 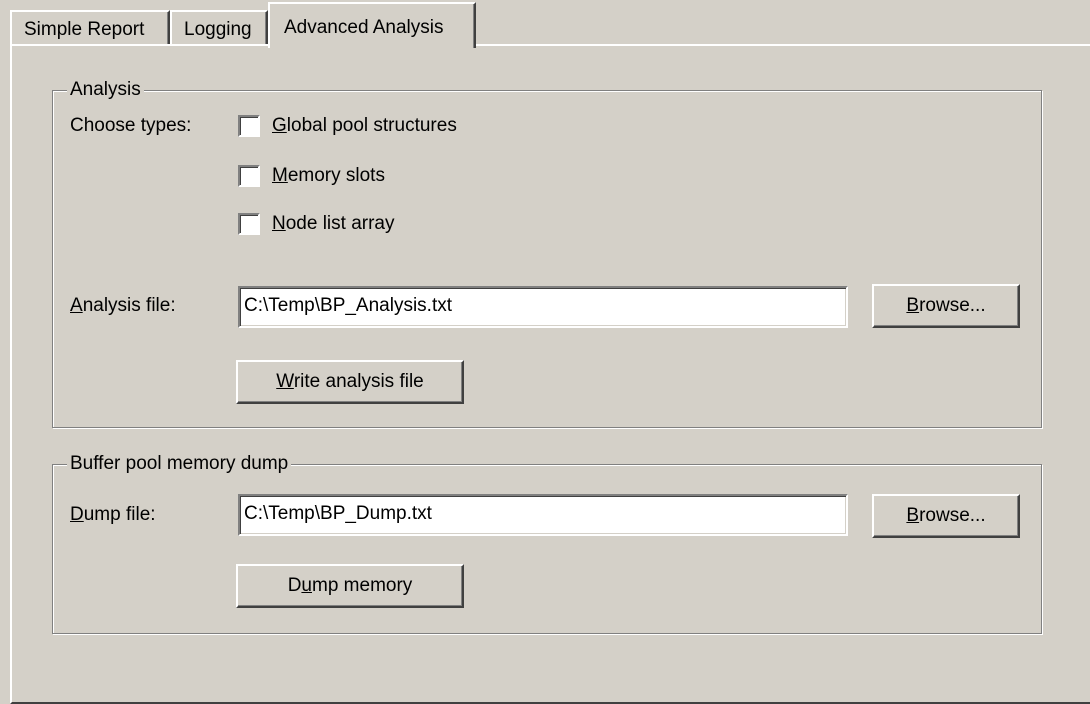 I want to click on memory-slots-checkbox: Memory slots, so click(x=311, y=176).